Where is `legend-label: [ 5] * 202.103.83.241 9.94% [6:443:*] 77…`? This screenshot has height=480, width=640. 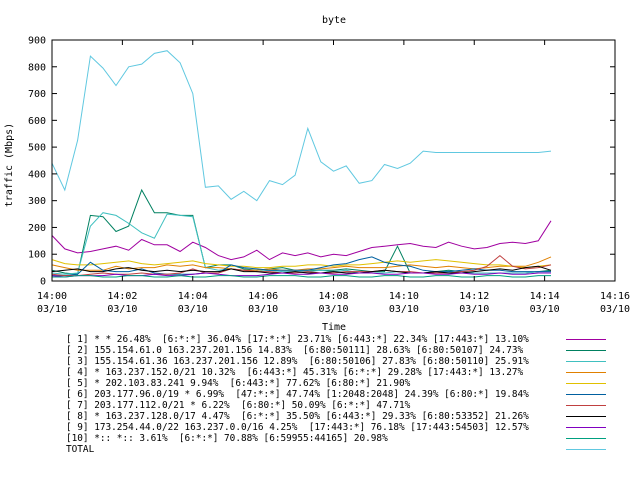
legend-label: [ 5] * 202.103.83.241 9.94% [6:443:*] 77… is located at coordinates (238, 383).